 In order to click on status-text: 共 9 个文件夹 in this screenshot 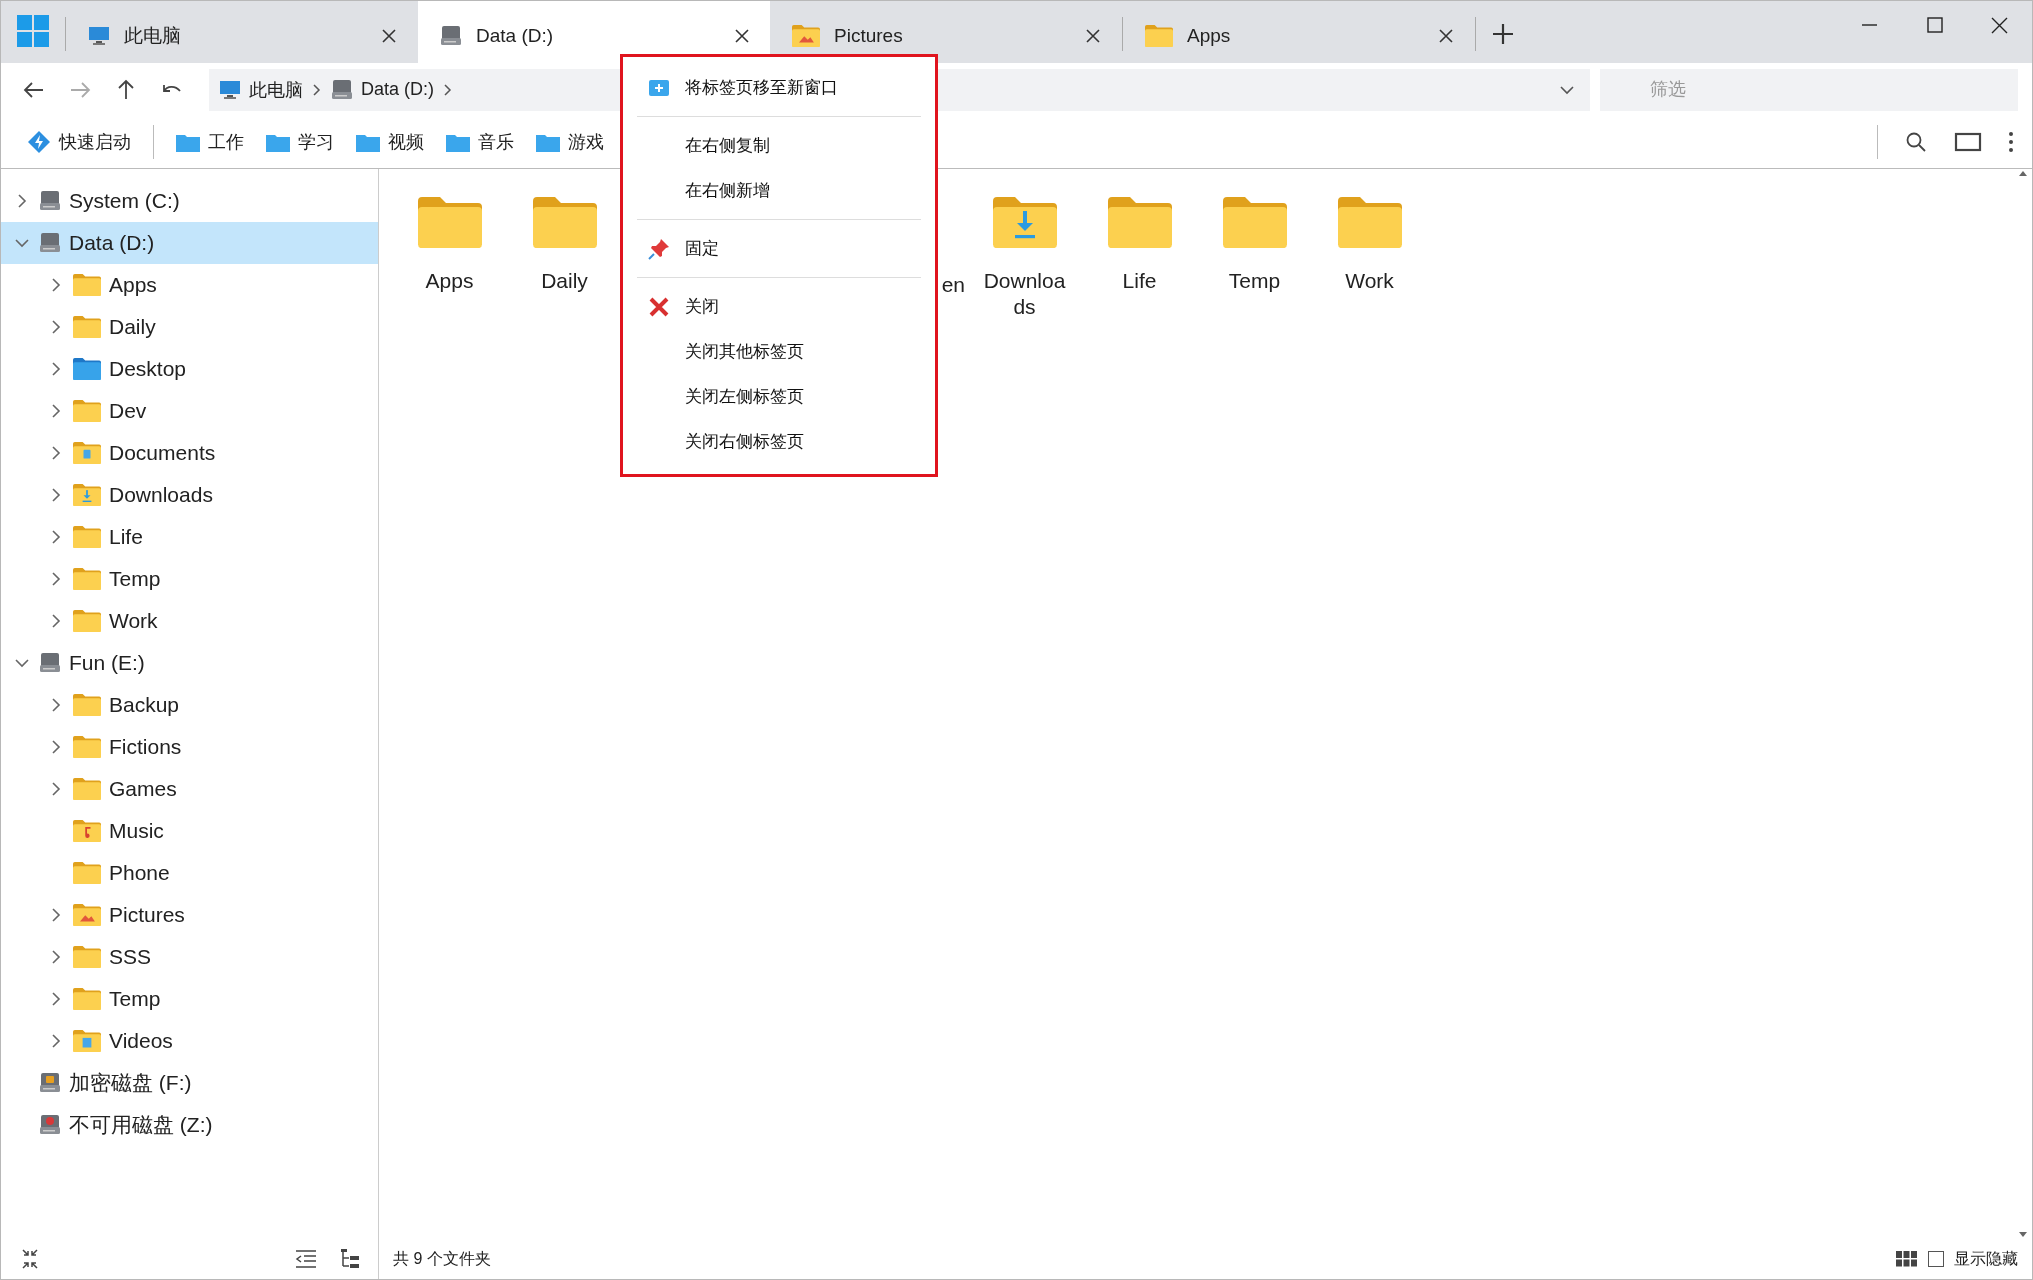, I will do `click(442, 1258)`.